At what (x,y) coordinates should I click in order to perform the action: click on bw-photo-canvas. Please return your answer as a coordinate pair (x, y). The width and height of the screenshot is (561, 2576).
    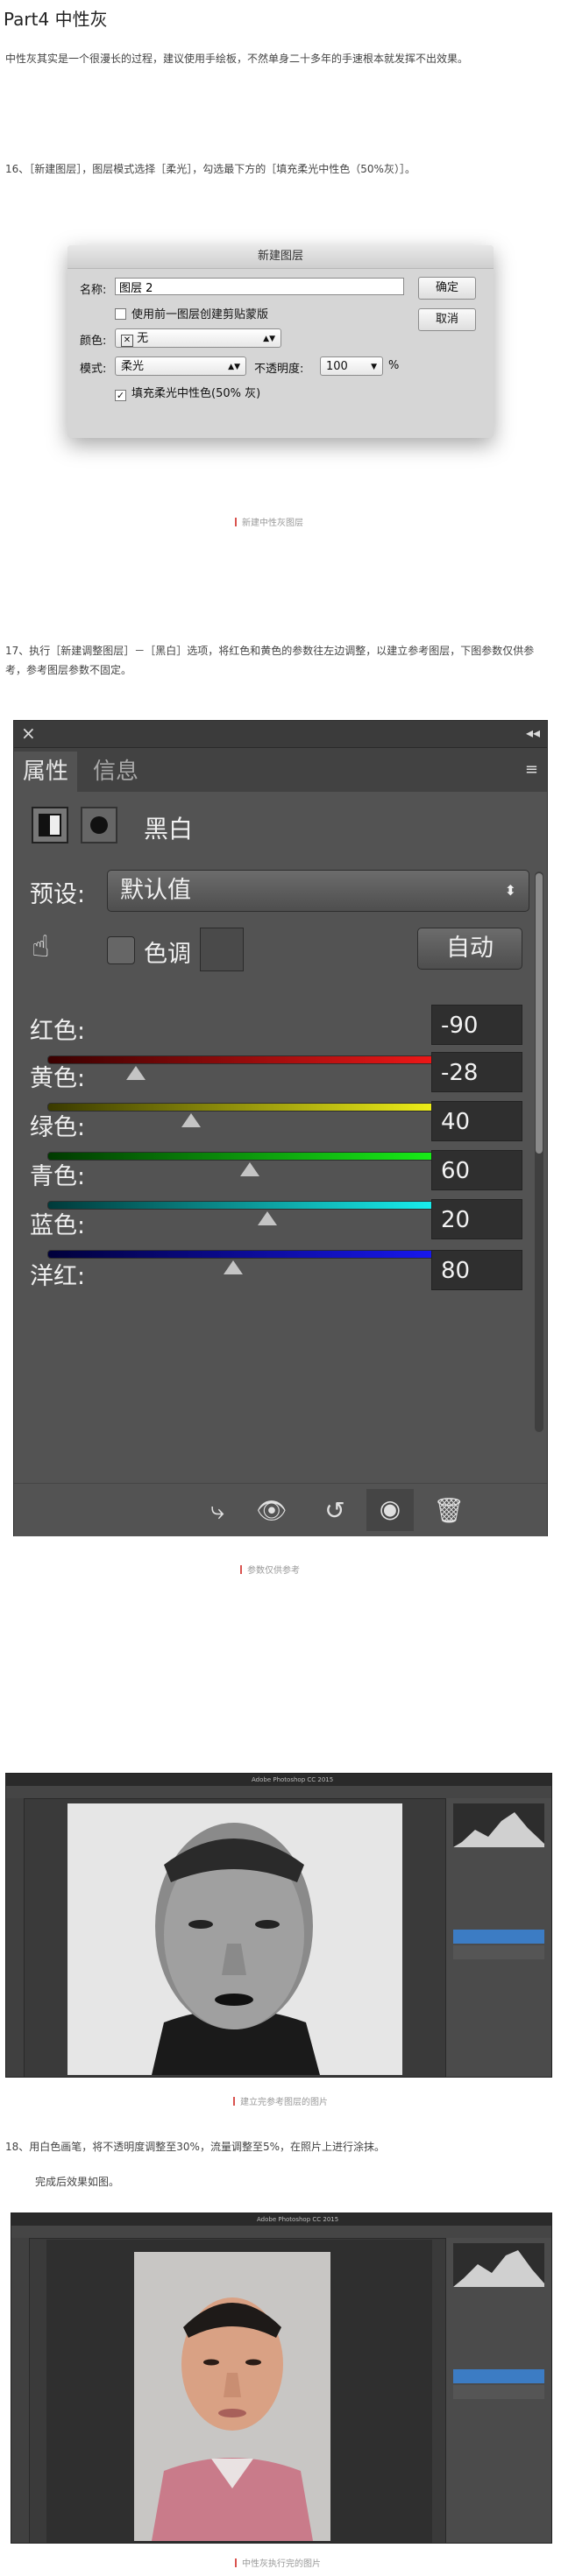
    Looking at the image, I should click on (235, 1939).